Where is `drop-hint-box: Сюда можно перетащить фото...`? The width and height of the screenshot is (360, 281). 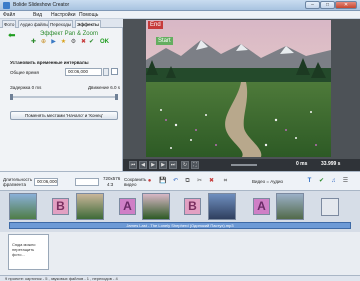 drop-hint-box: Сюда можно перетащить фото... is located at coordinates (28, 252).